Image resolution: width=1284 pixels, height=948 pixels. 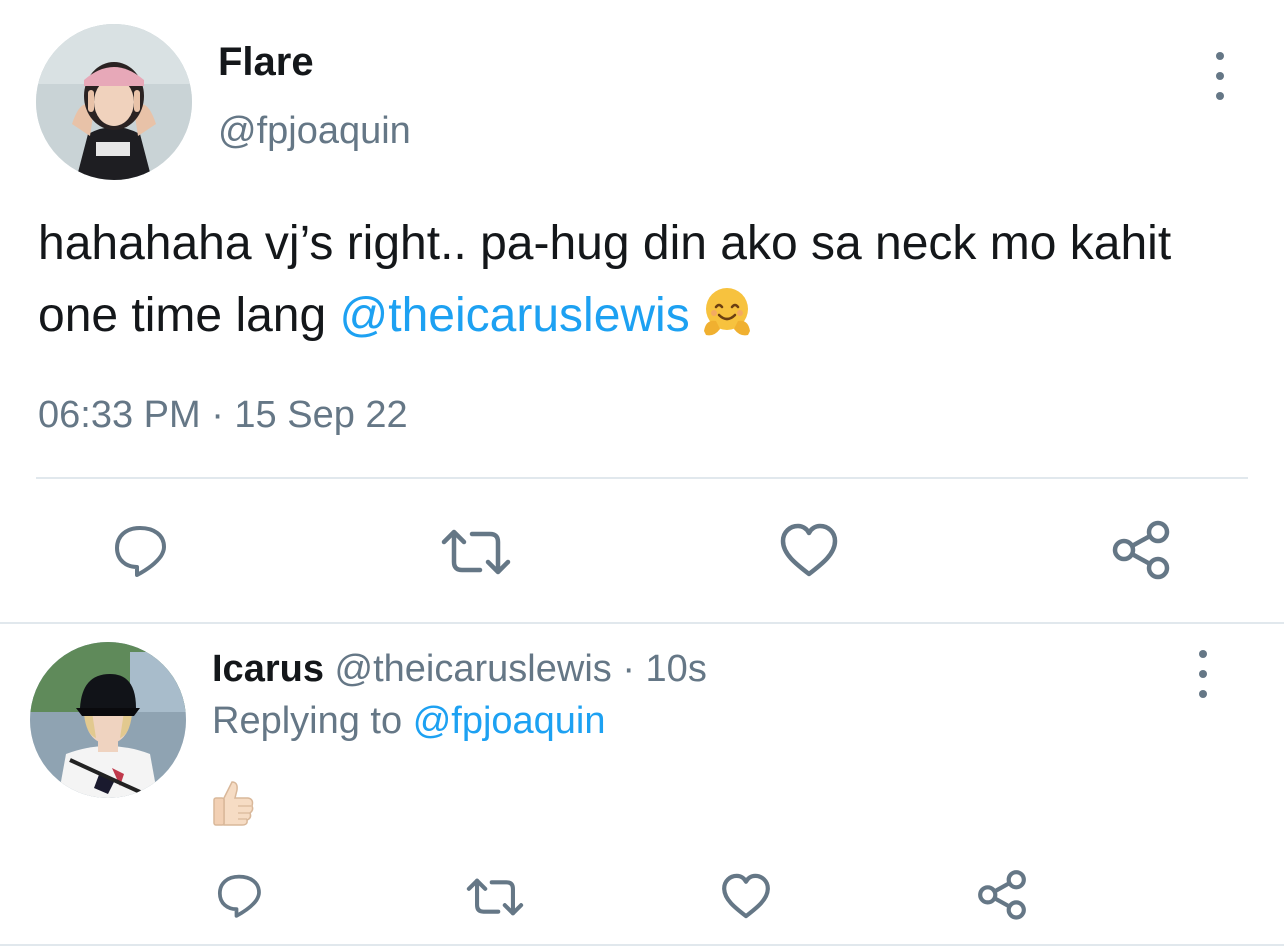 I want to click on tweet-time-ago: 10s, so click(x=676, y=669).